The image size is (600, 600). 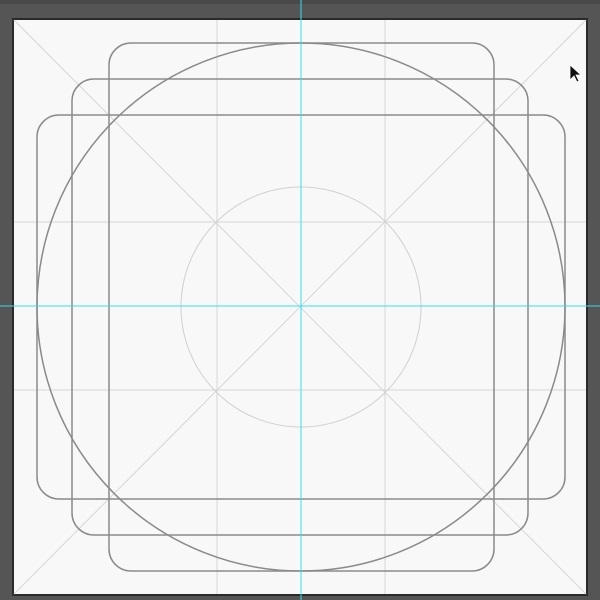 I want to click on arrow-pointer-icon, so click(x=576, y=73).